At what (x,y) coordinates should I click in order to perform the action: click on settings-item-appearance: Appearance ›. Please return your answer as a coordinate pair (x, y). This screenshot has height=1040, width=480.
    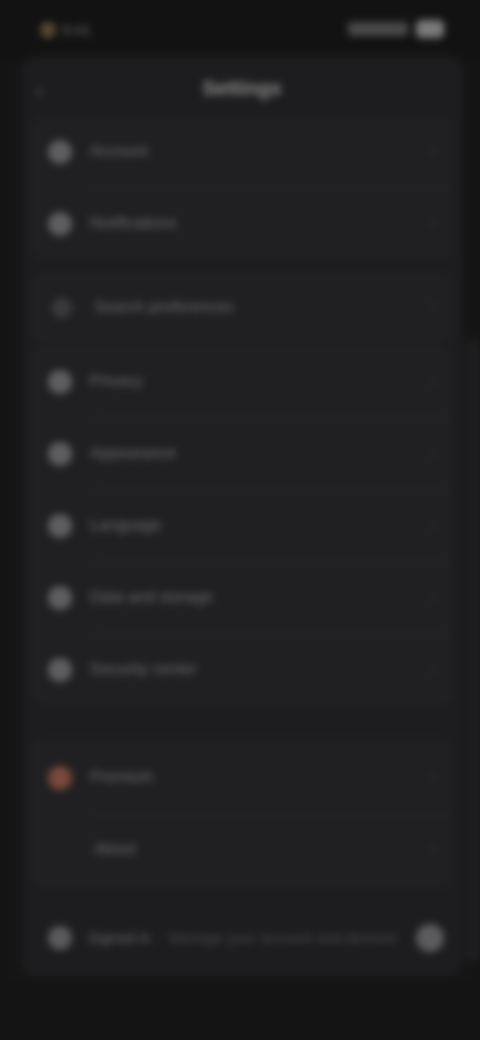
    Looking at the image, I should click on (242, 454).